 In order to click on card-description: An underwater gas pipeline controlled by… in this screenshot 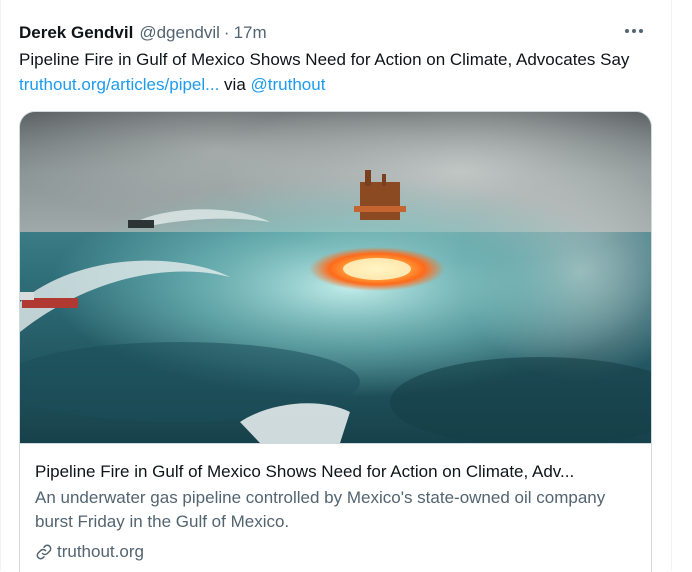, I will do `click(320, 509)`.